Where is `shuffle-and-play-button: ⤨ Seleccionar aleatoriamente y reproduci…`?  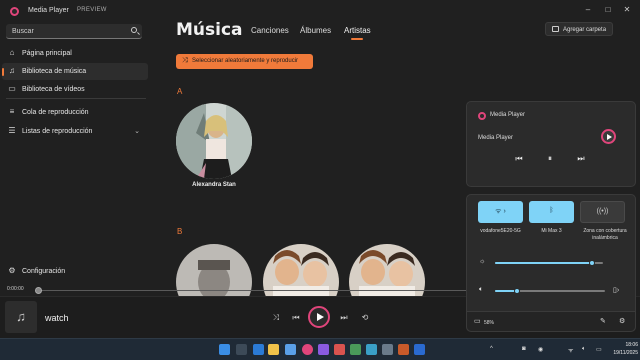 shuffle-and-play-button: ⤨ Seleccionar aleatoriamente y reproduci… is located at coordinates (244, 61).